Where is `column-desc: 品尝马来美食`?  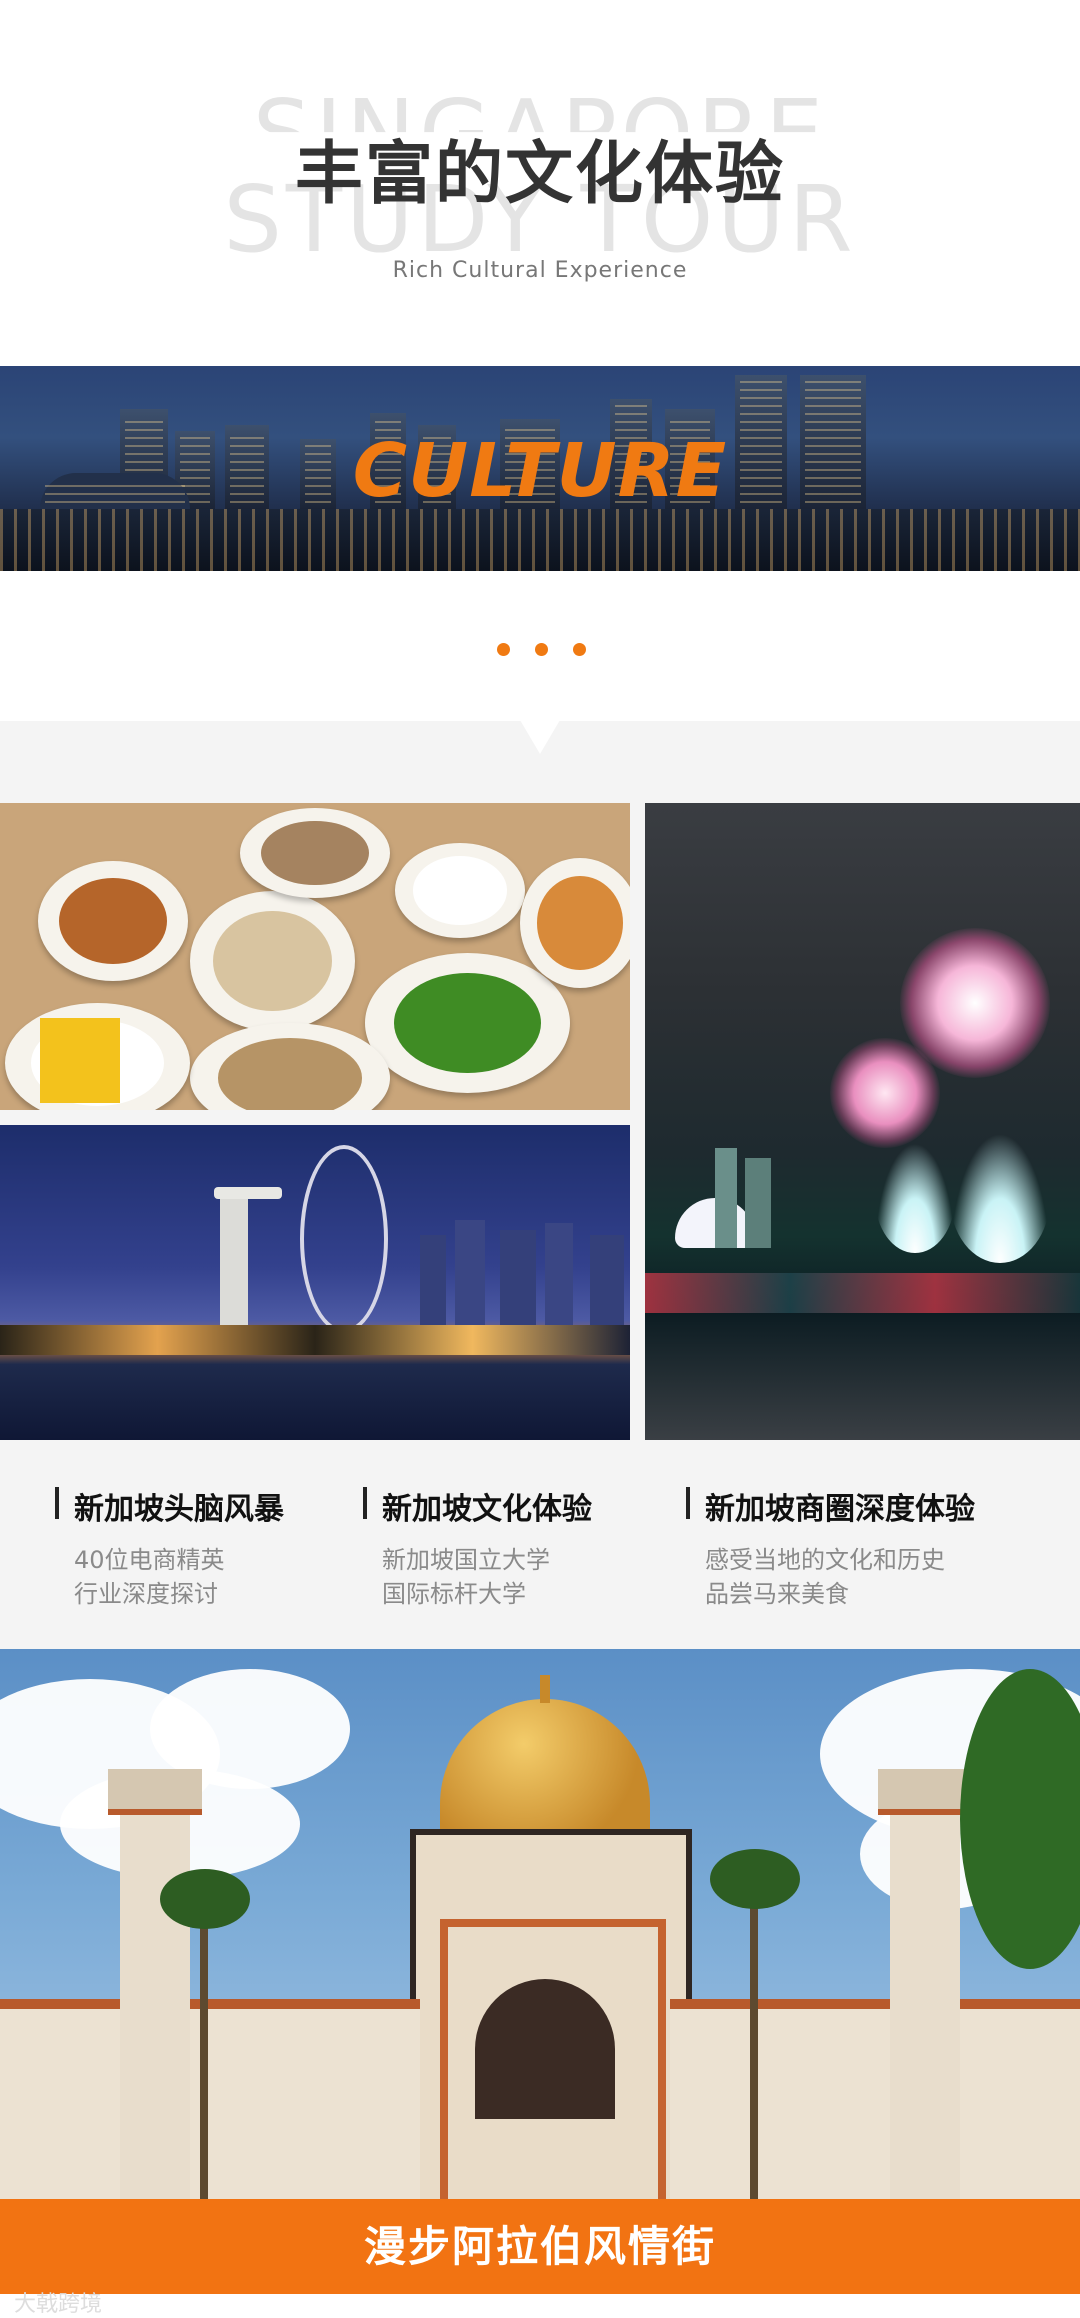
column-desc: 品尝马来美食 is located at coordinates (777, 1594).